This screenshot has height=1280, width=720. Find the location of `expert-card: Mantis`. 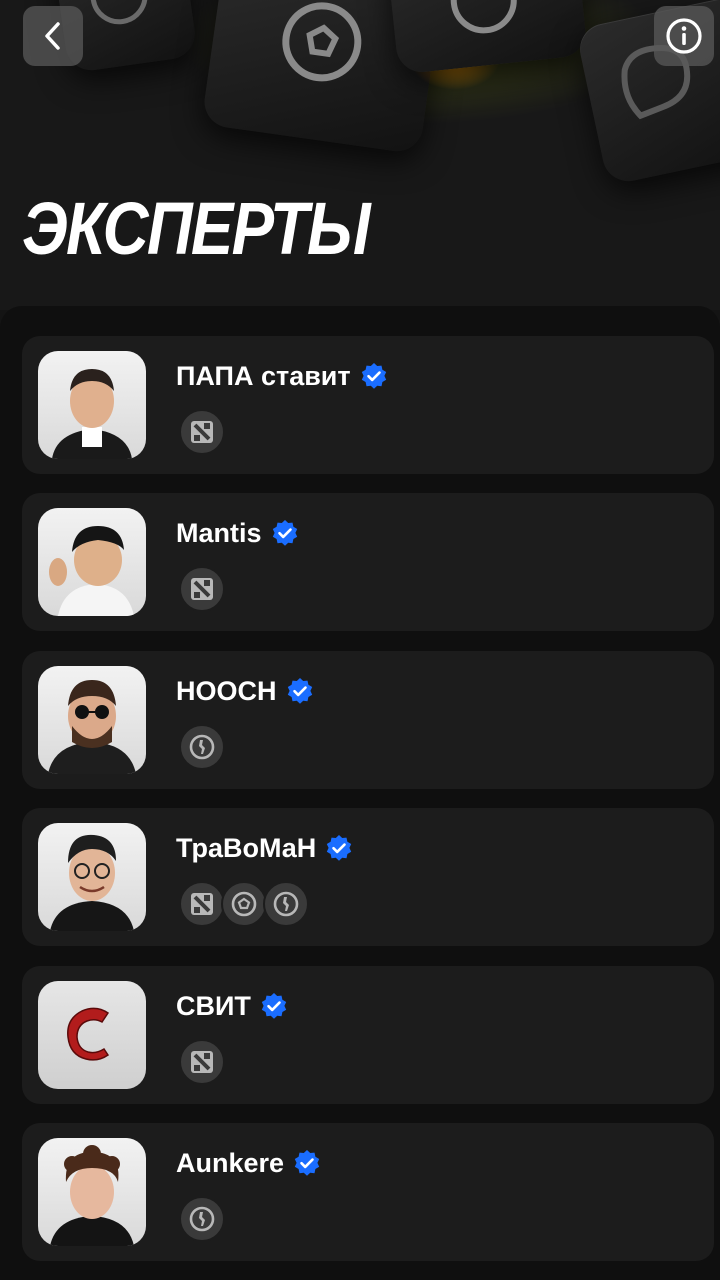

expert-card: Mantis is located at coordinates (368, 562).